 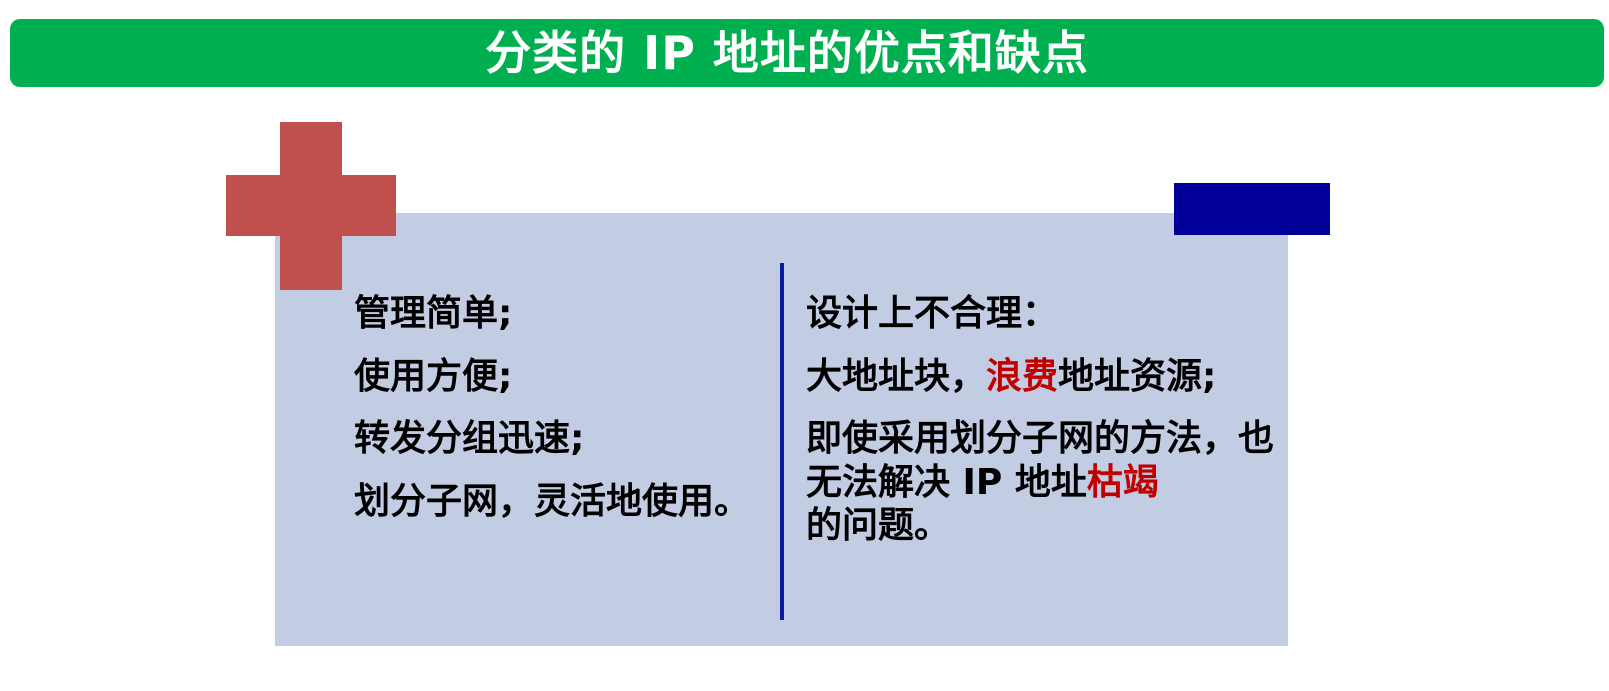 I want to click on advantage-item: 使用方便;, so click(x=433, y=376).